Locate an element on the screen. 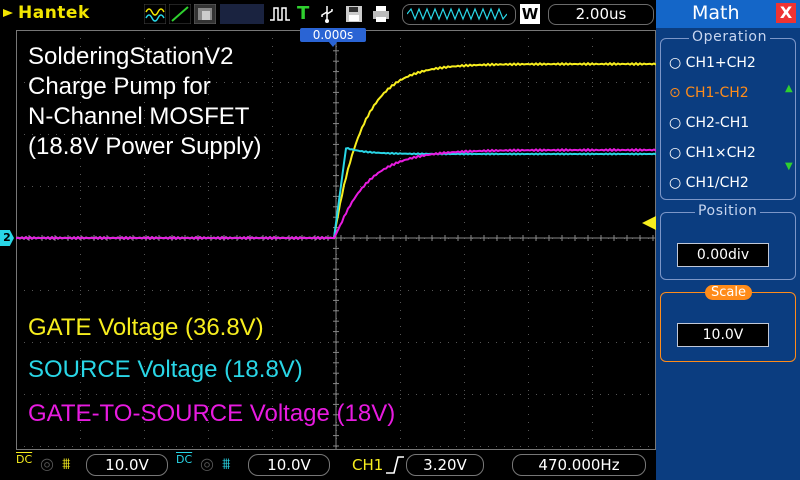 This screenshot has width=800, height=480. brand-name: Hantek is located at coordinates (54, 13).